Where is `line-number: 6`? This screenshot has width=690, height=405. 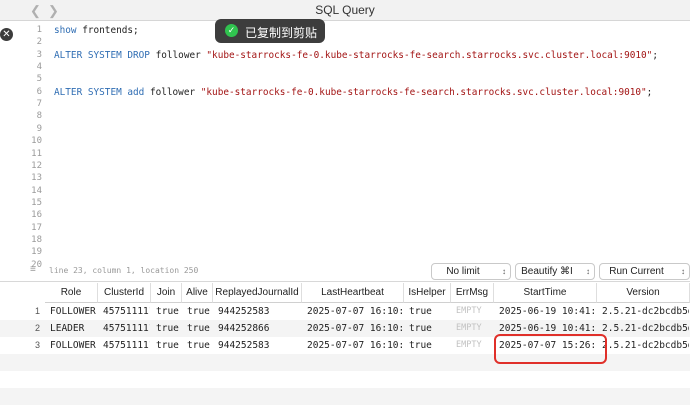
line-number: 6 is located at coordinates (39, 91).